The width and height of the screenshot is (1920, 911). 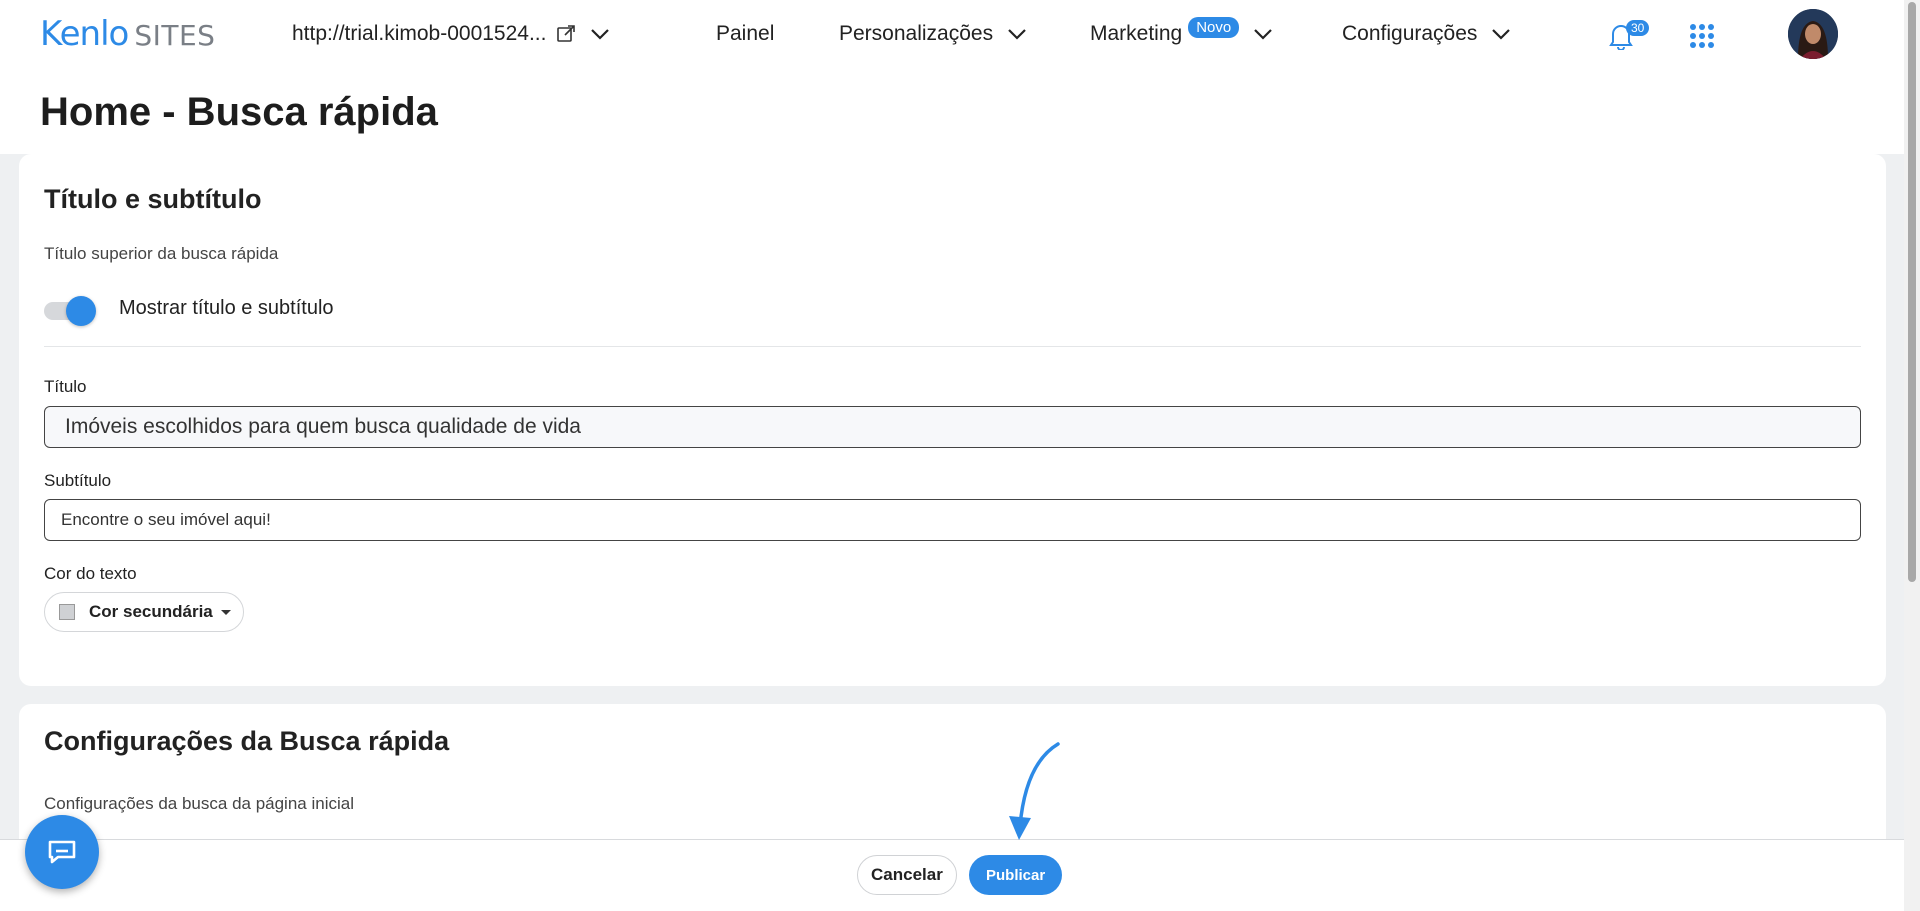 I want to click on arrow-annotation-icon, so click(x=1034, y=791).